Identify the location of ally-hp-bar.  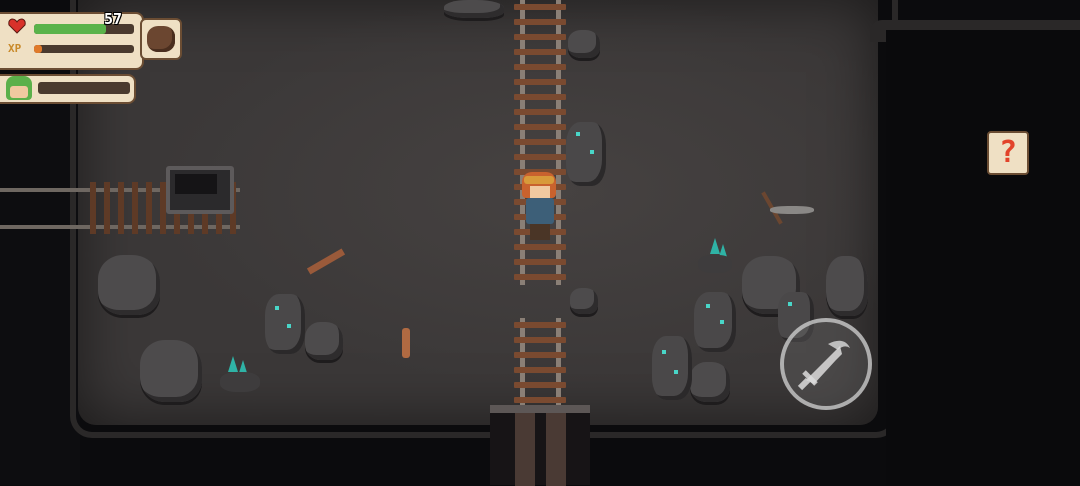
(84, 88).